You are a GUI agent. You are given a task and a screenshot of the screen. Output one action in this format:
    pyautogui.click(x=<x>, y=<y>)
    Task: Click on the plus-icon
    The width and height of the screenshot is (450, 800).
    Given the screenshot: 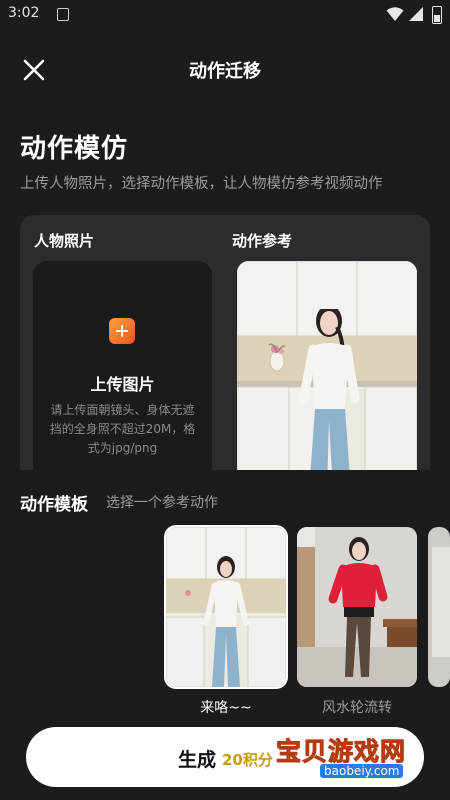 What is the action you would take?
    pyautogui.click(x=122, y=331)
    